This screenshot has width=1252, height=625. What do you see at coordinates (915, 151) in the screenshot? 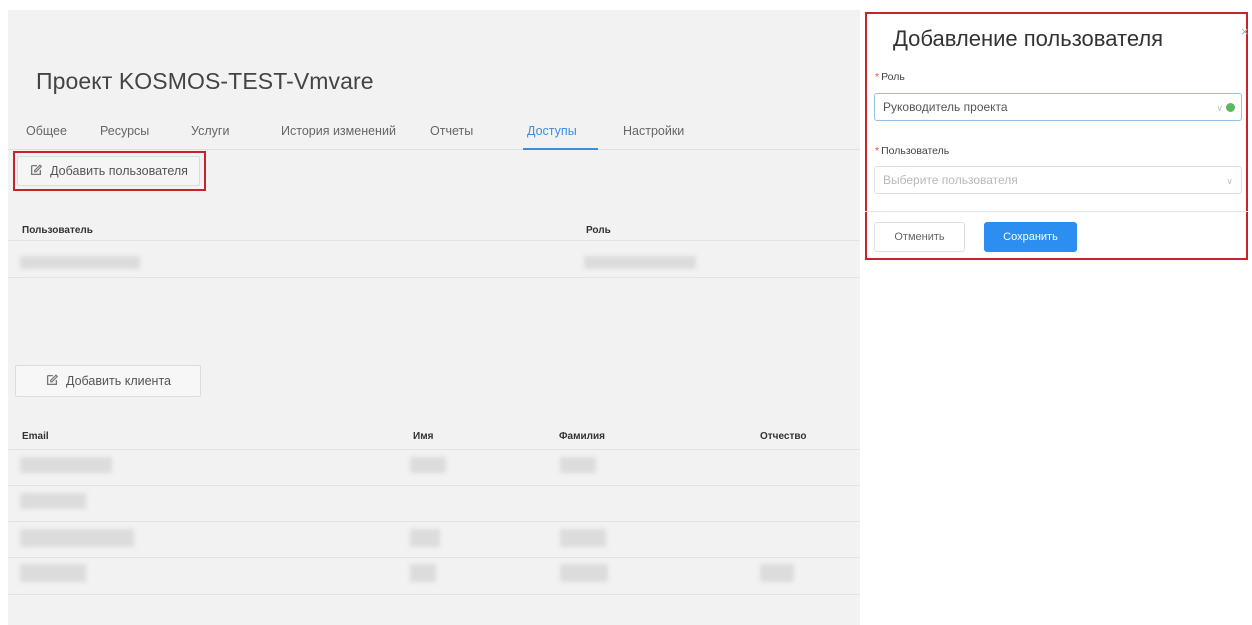
I see `user-label-text: Пользователь` at bounding box center [915, 151].